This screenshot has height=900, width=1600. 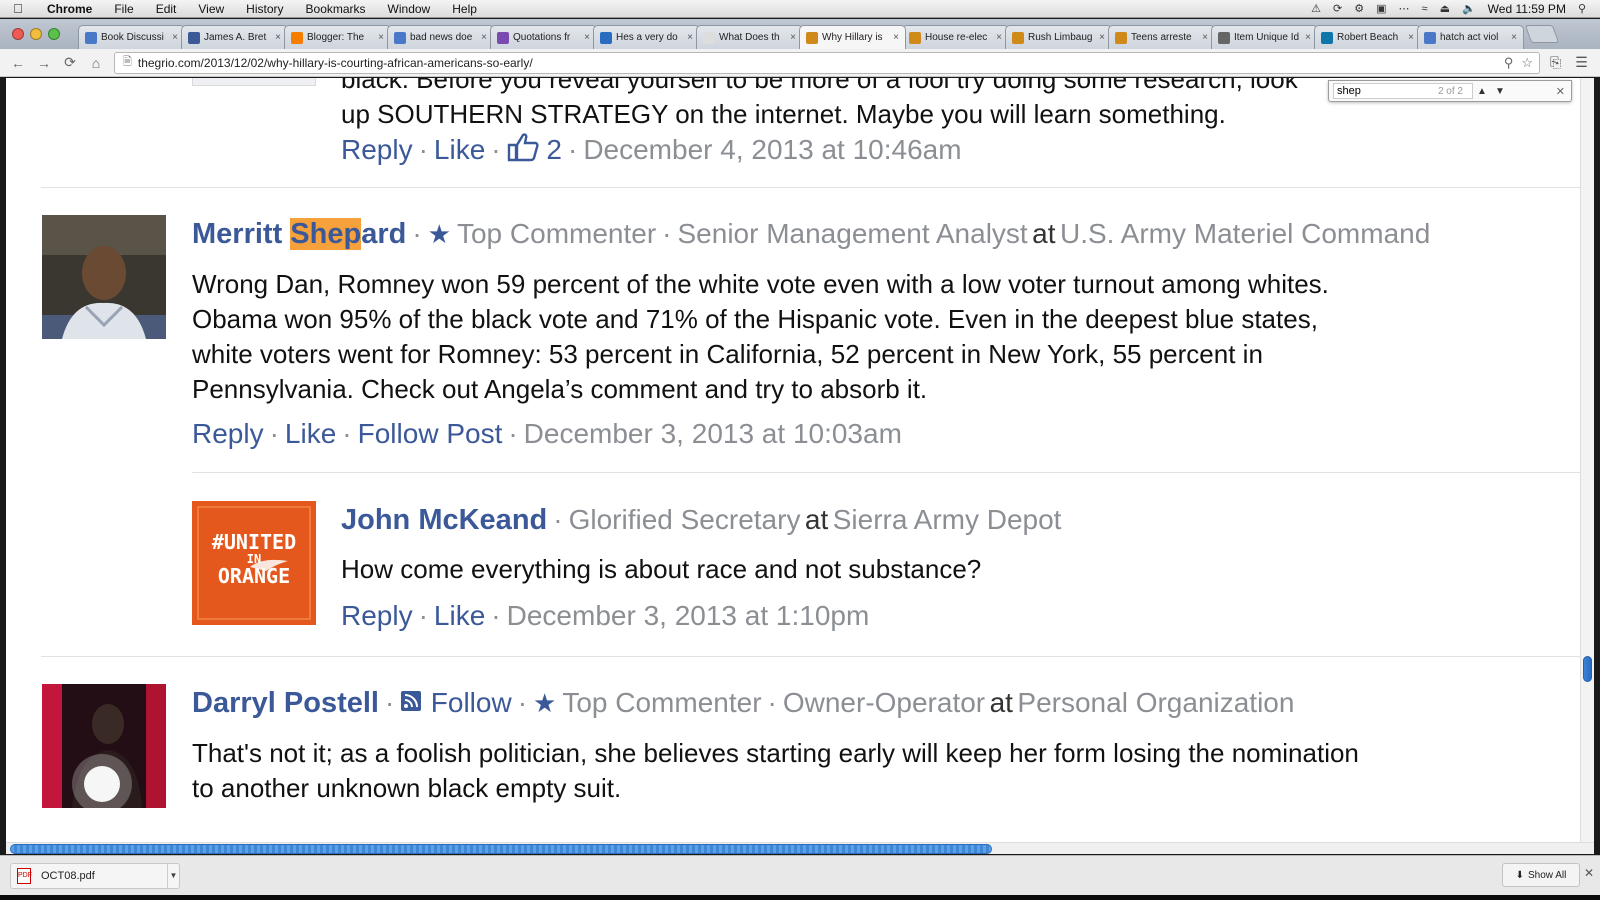 I want to click on commenter-organization: Sierra Army Depot, so click(x=947, y=519).